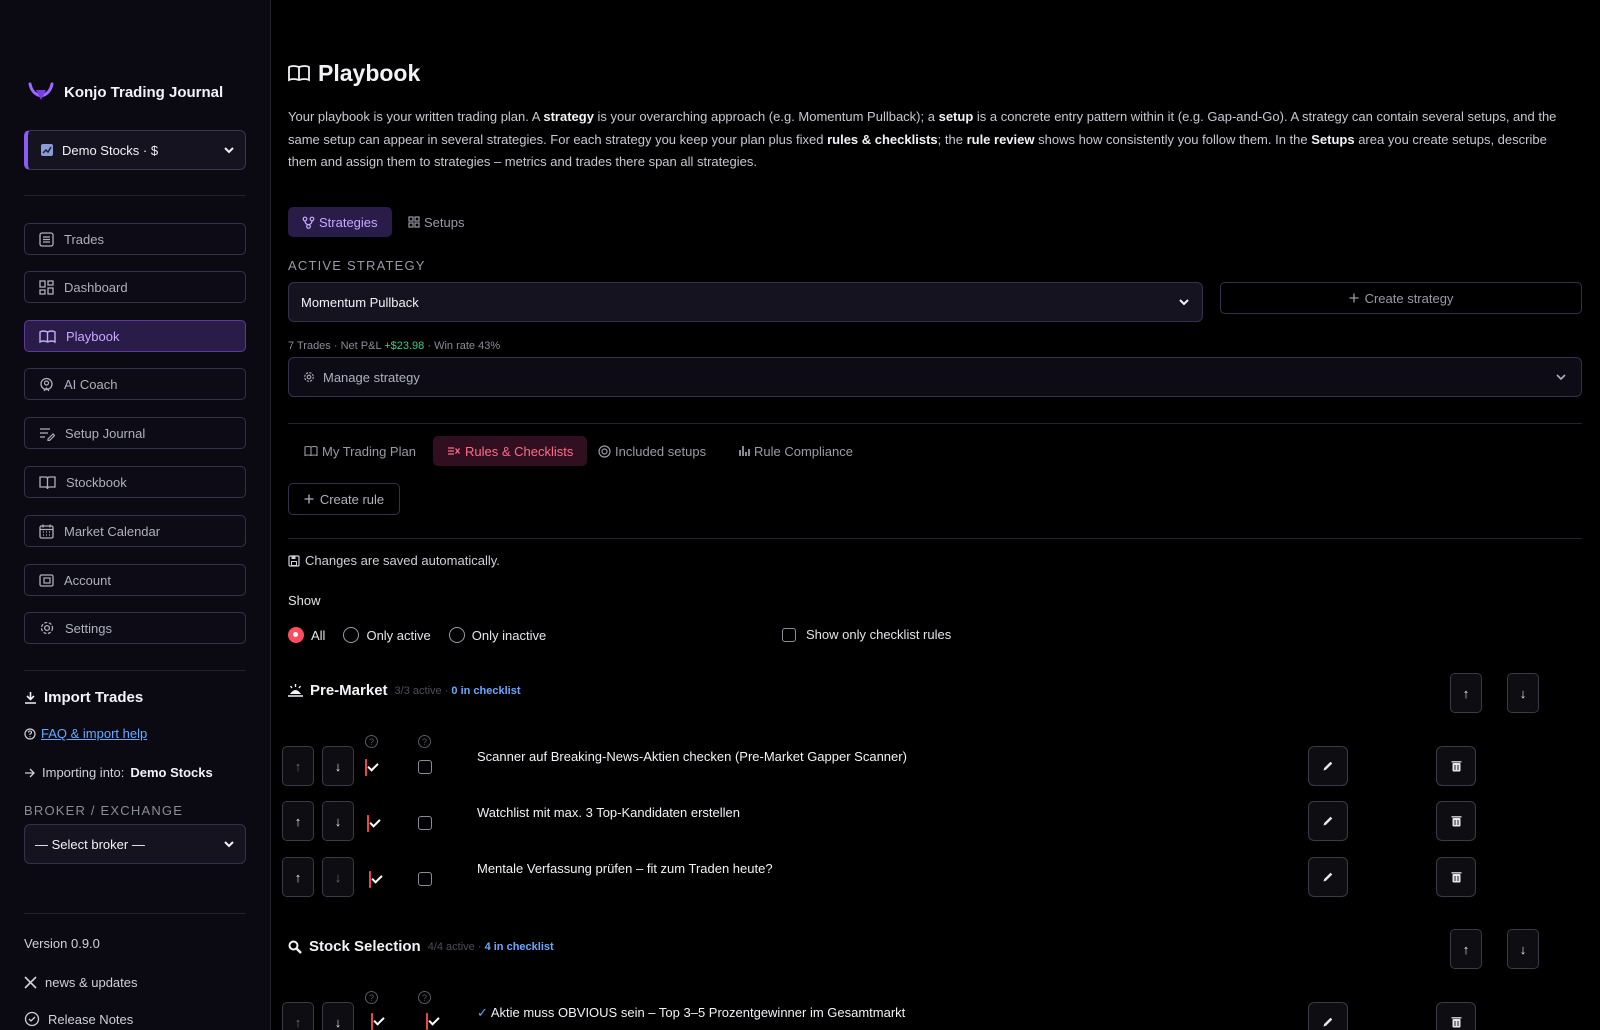 The image size is (1600, 1030). What do you see at coordinates (789, 634) in the screenshot?
I see `checklist-only-checkbox` at bounding box center [789, 634].